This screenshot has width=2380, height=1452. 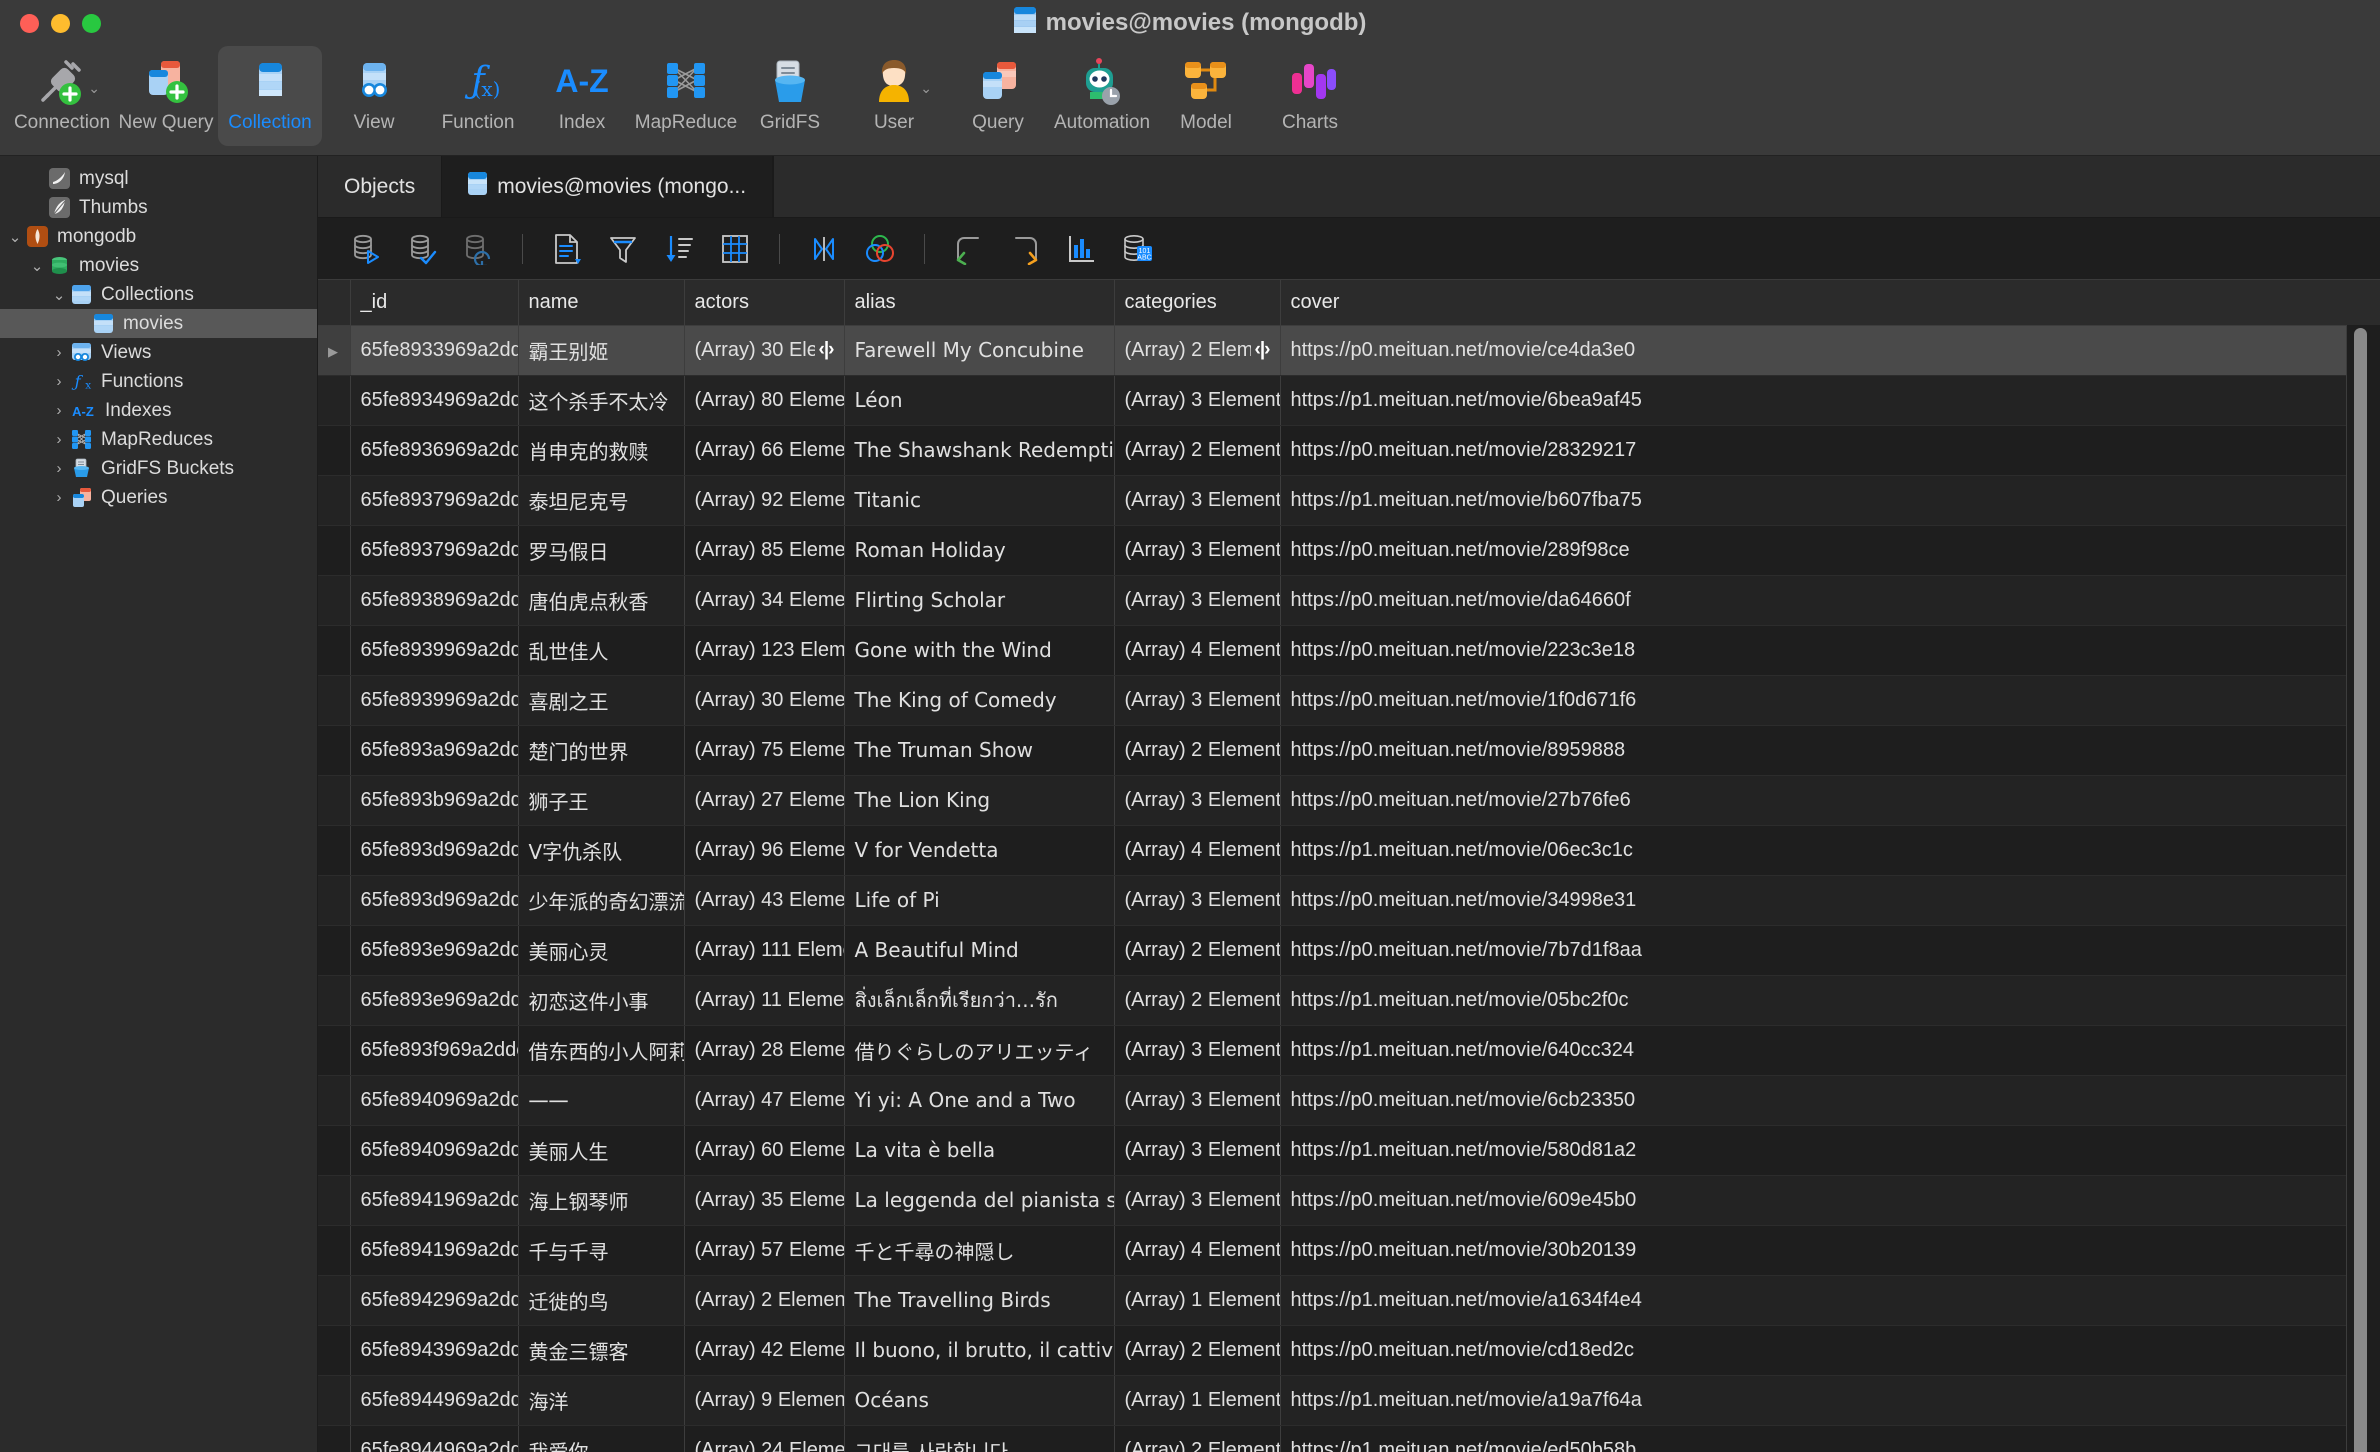 I want to click on cell-id: 65fe893b969a2ddea0, so click(x=434, y=800).